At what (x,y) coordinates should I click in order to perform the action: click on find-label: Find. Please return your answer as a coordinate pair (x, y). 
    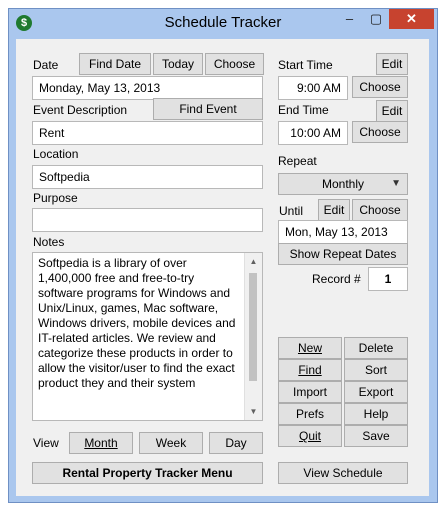
    Looking at the image, I should click on (310, 370).